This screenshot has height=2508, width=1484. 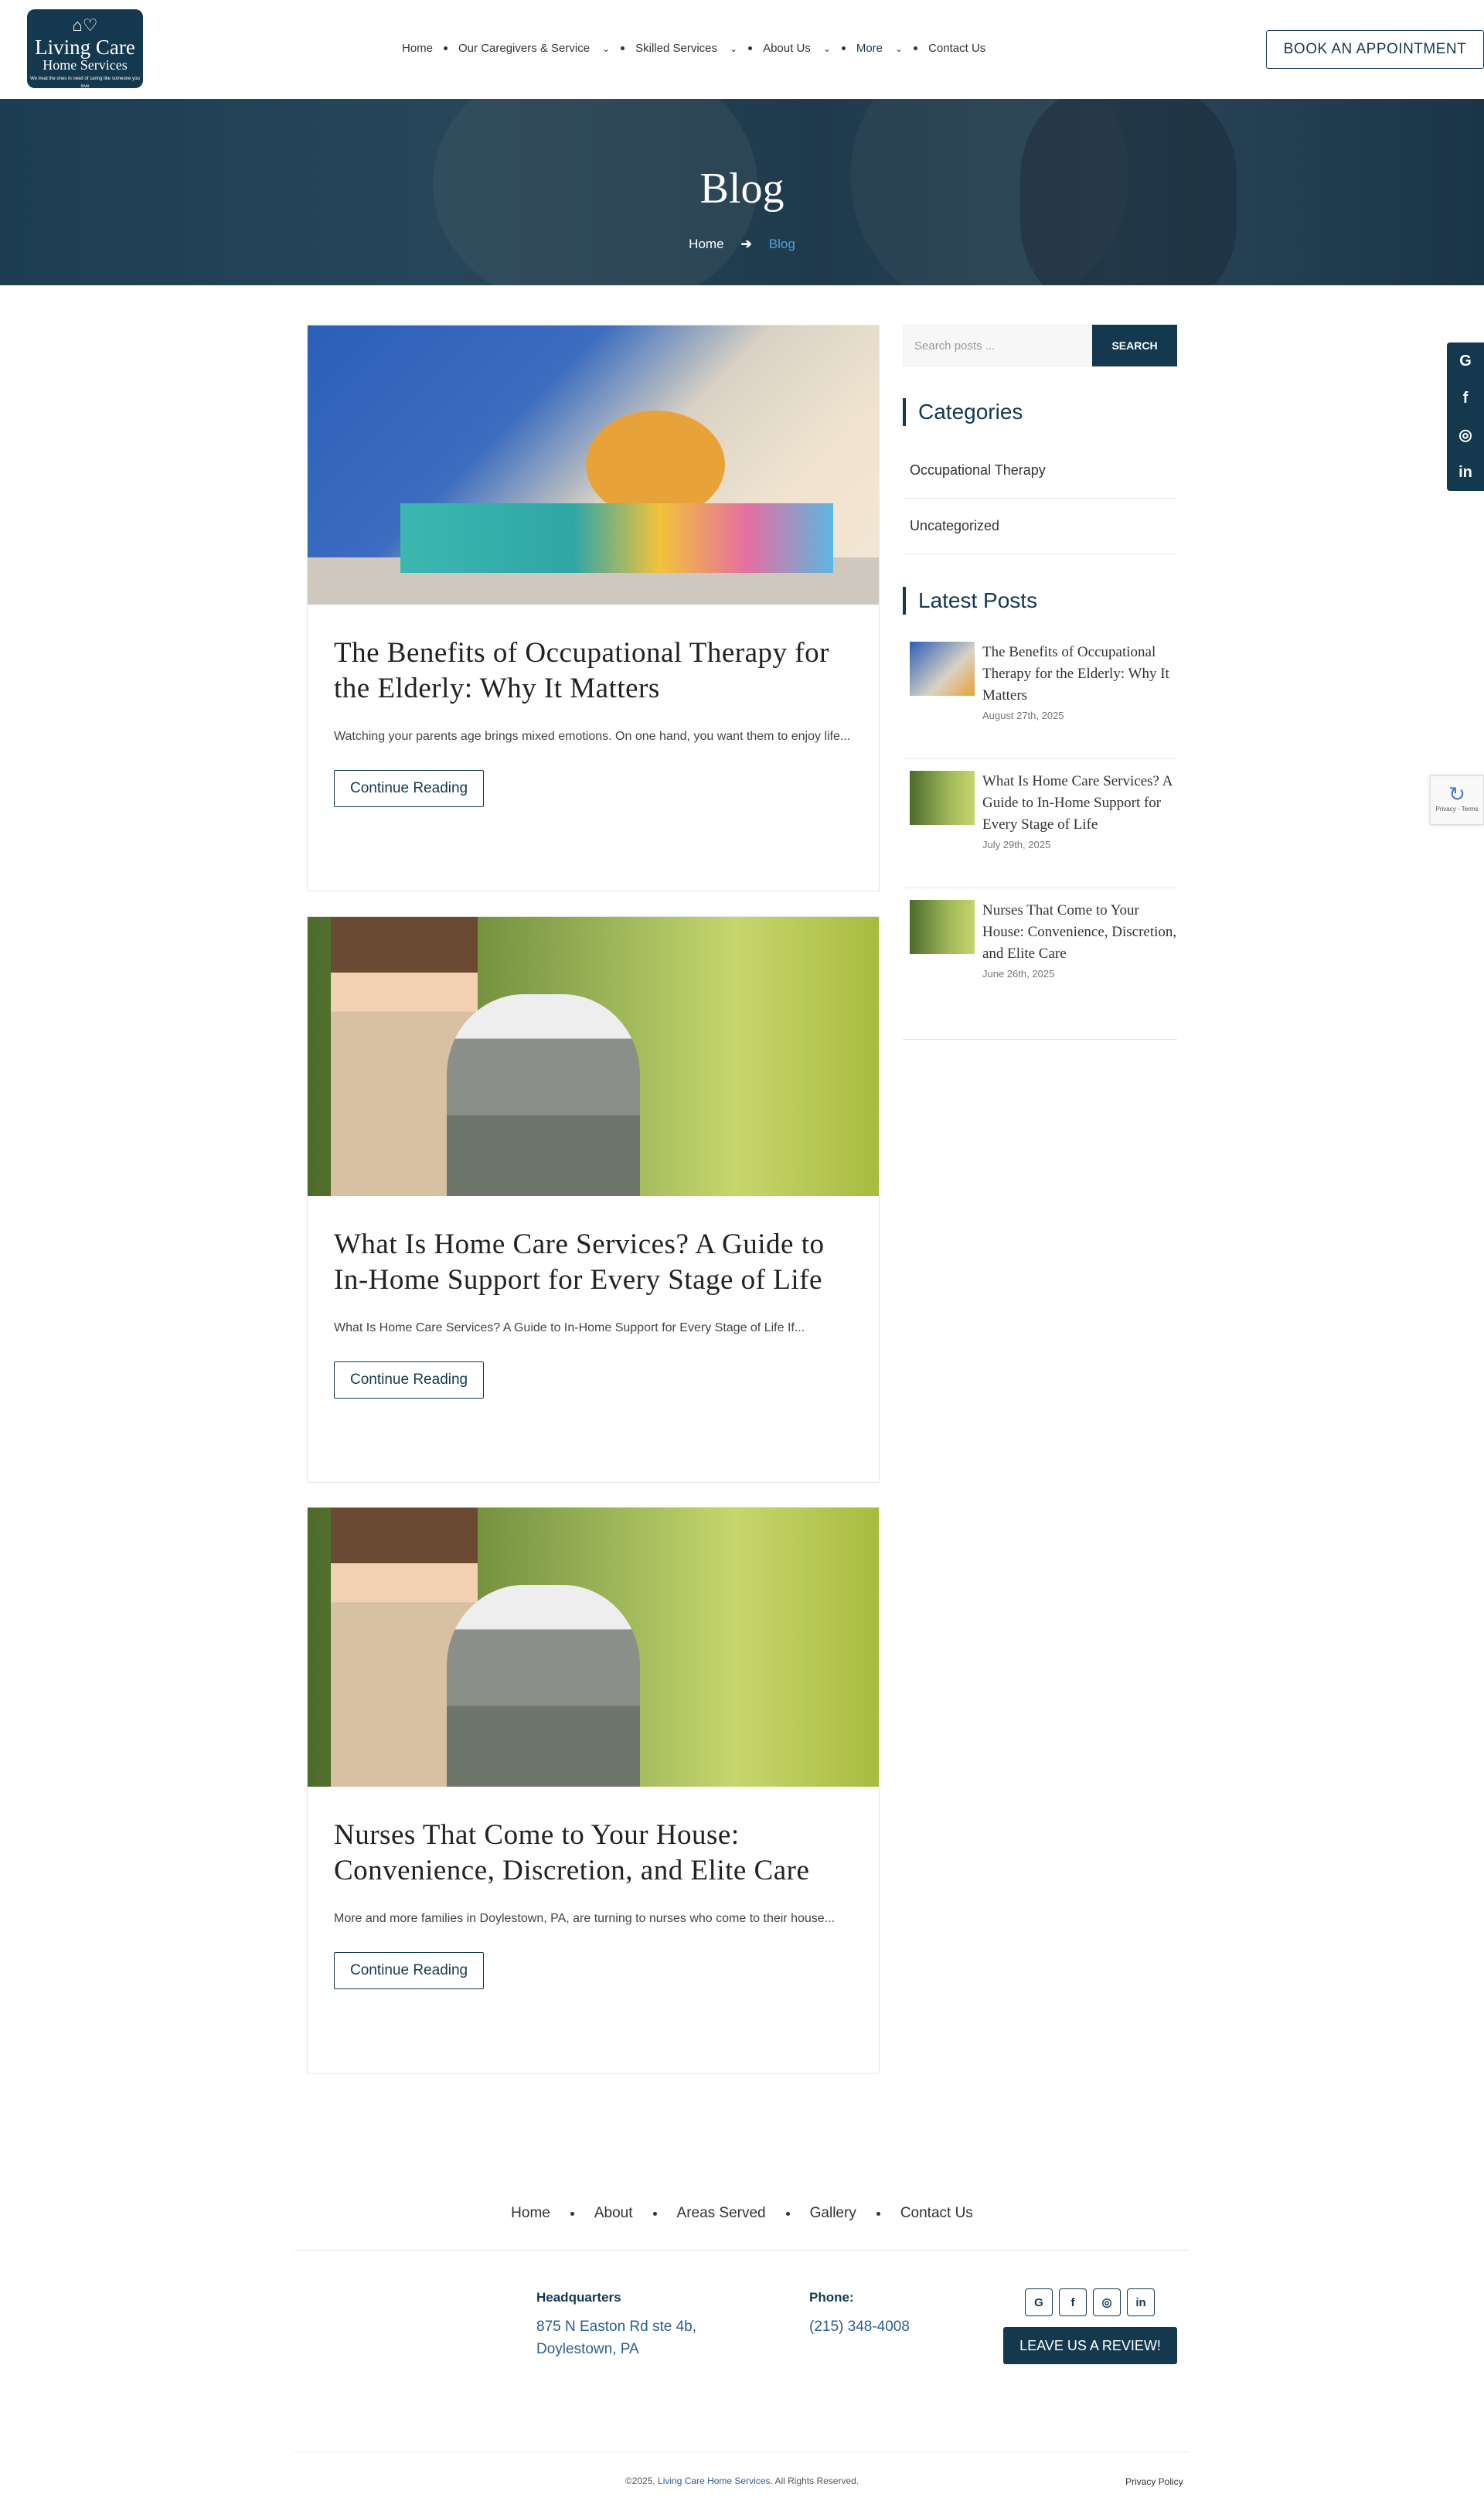 What do you see at coordinates (869, 48) in the screenshot?
I see `nav-label: More` at bounding box center [869, 48].